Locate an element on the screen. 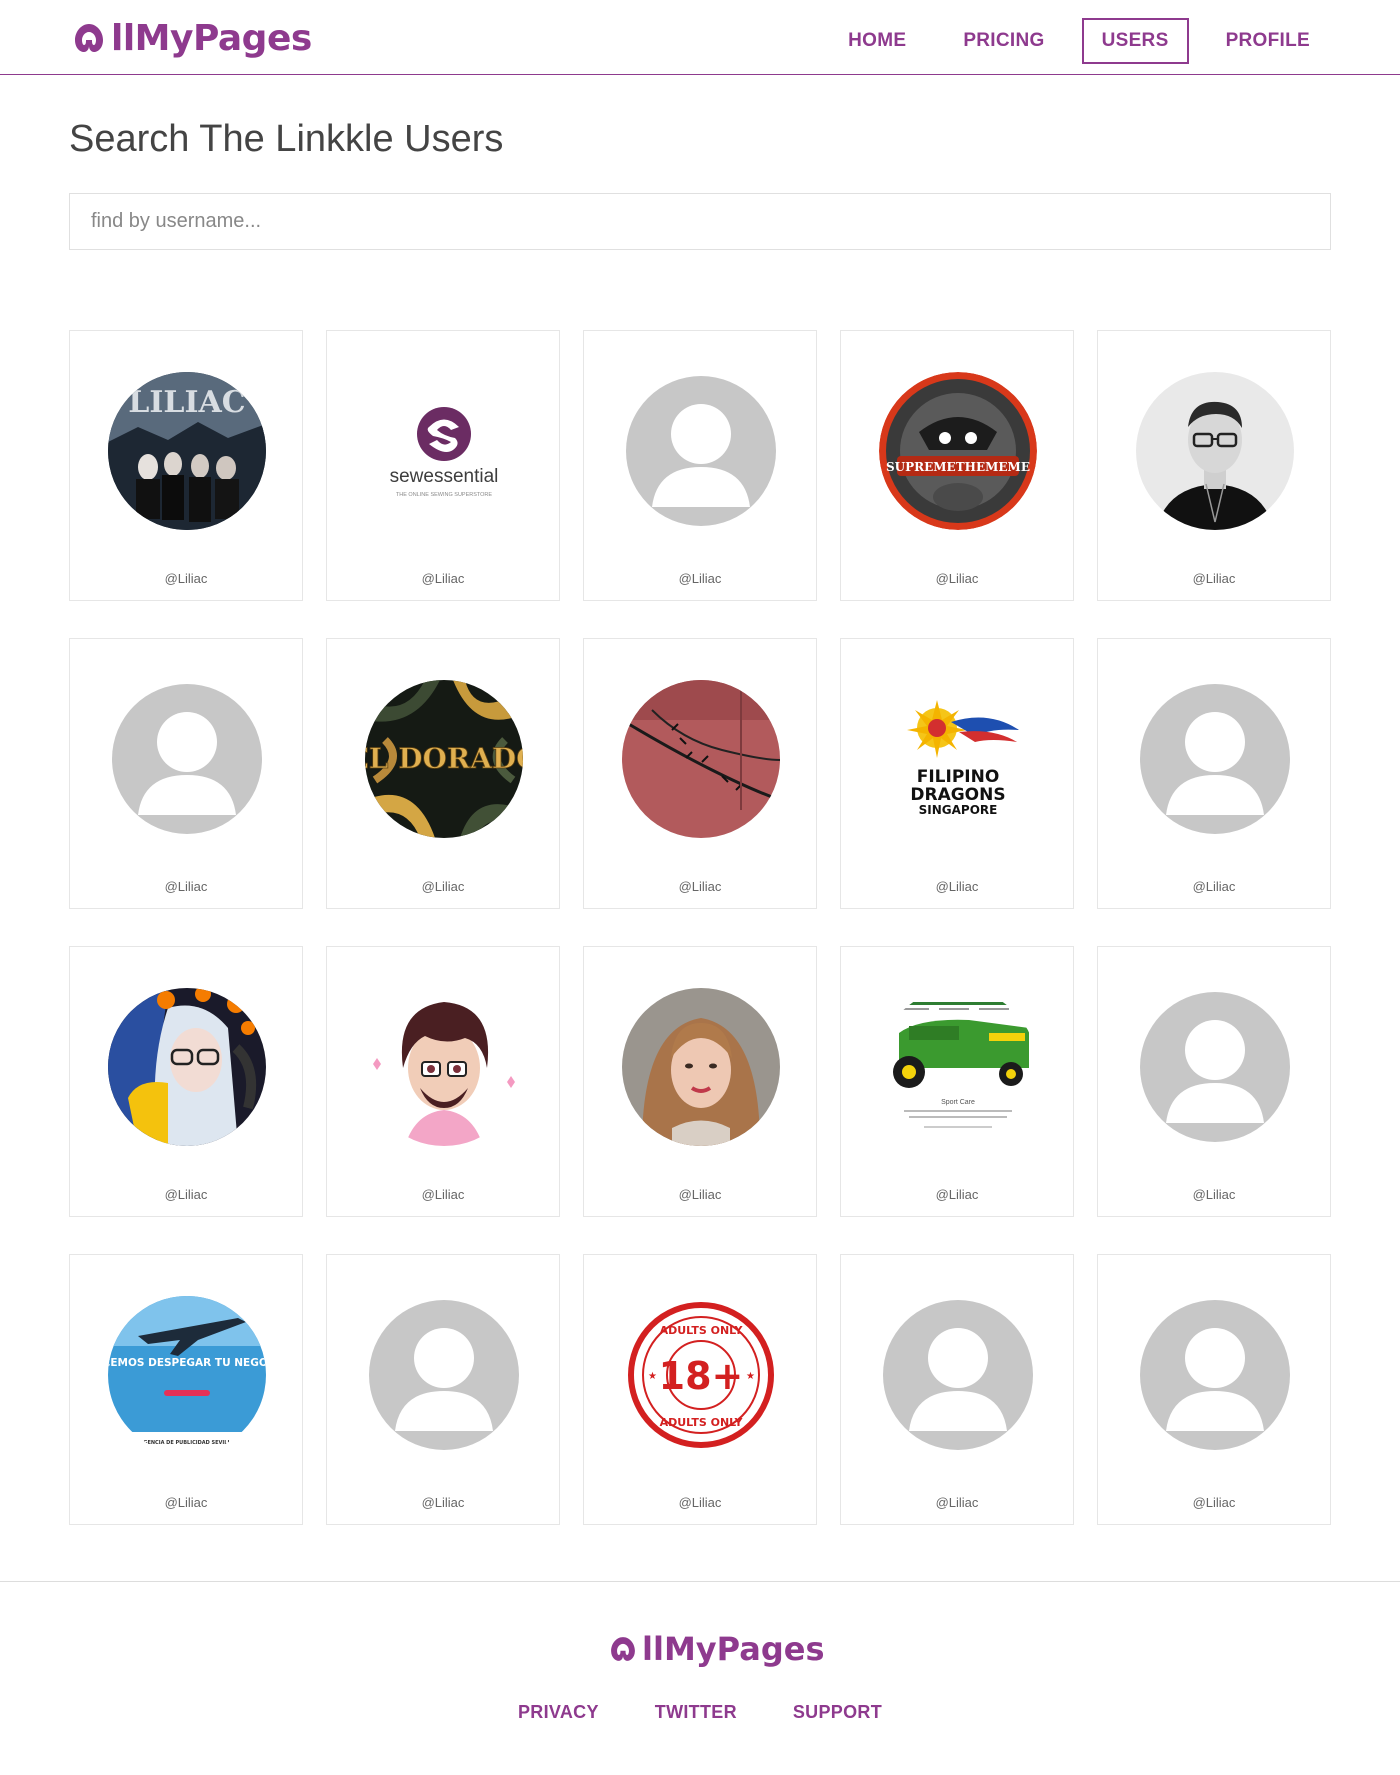  nav-home: HOME is located at coordinates (877, 41).